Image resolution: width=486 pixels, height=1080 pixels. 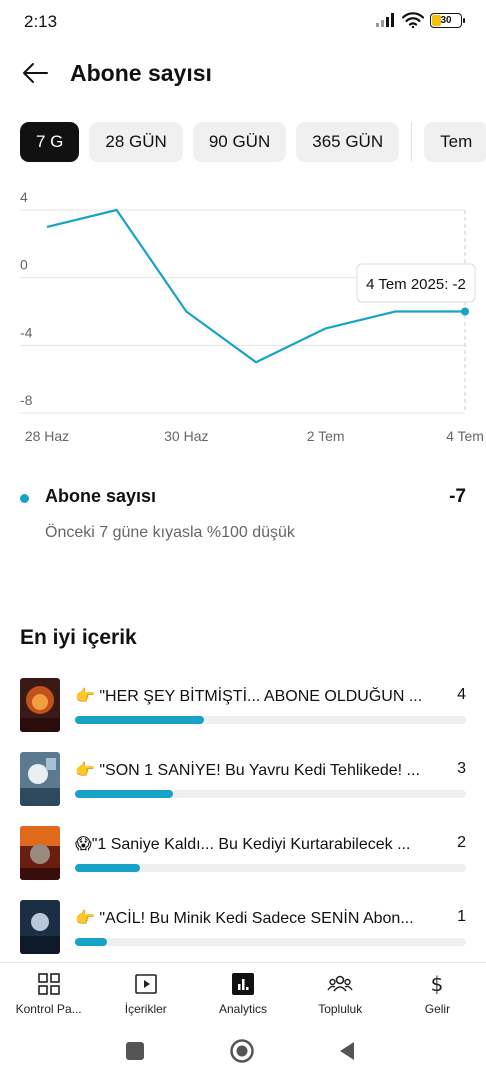 What do you see at coordinates (24, 265) in the screenshot?
I see `y-tick-label: 0` at bounding box center [24, 265].